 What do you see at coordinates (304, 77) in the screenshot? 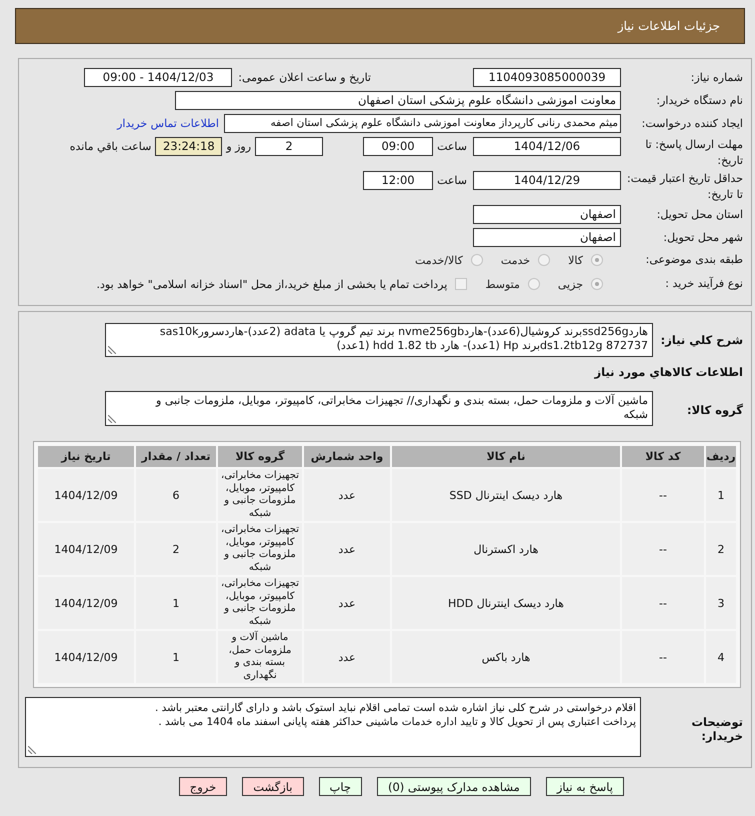
I see `field-label: تاریخ و ساعت اعلان عمومی:` at bounding box center [304, 77].